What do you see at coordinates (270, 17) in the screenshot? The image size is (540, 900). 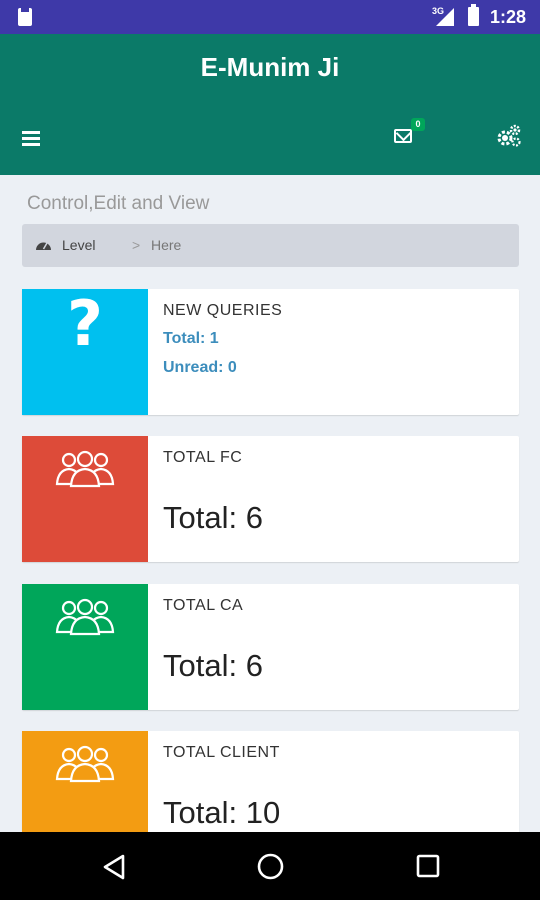 I see `status-bar: 3G 1:28` at bounding box center [270, 17].